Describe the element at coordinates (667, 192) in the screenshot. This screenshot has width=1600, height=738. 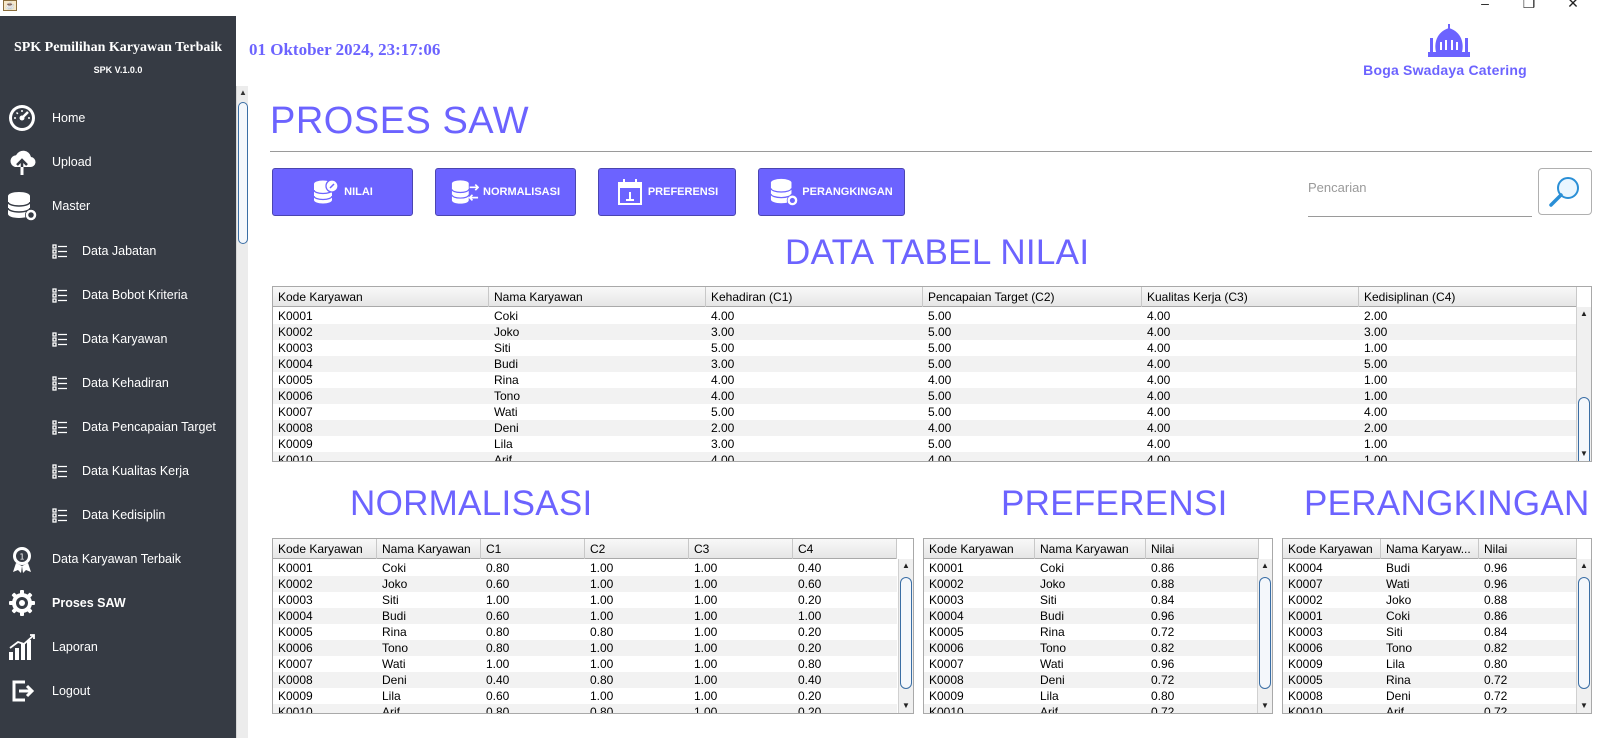
I see `preferensi-button: PREFERENSI` at that location.